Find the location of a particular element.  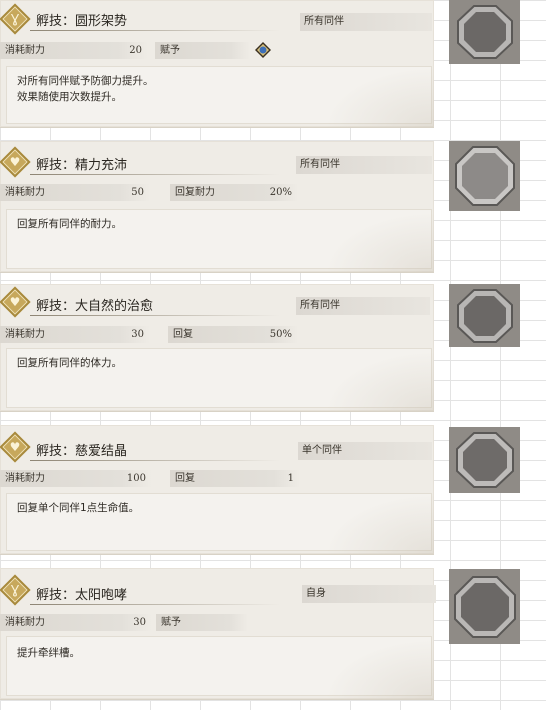

description-line: 效果随使用次数提升。 is located at coordinates (69, 97).